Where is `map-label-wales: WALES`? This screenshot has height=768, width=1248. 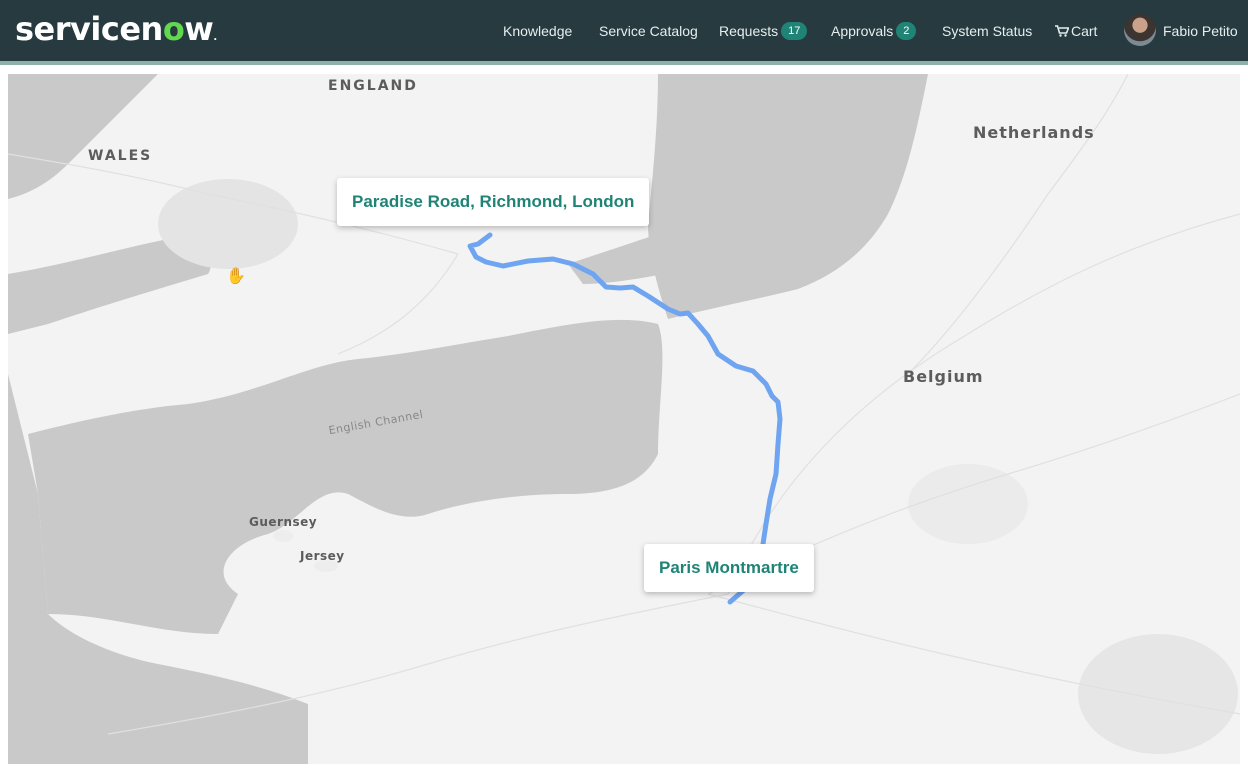 map-label-wales: WALES is located at coordinates (120, 156).